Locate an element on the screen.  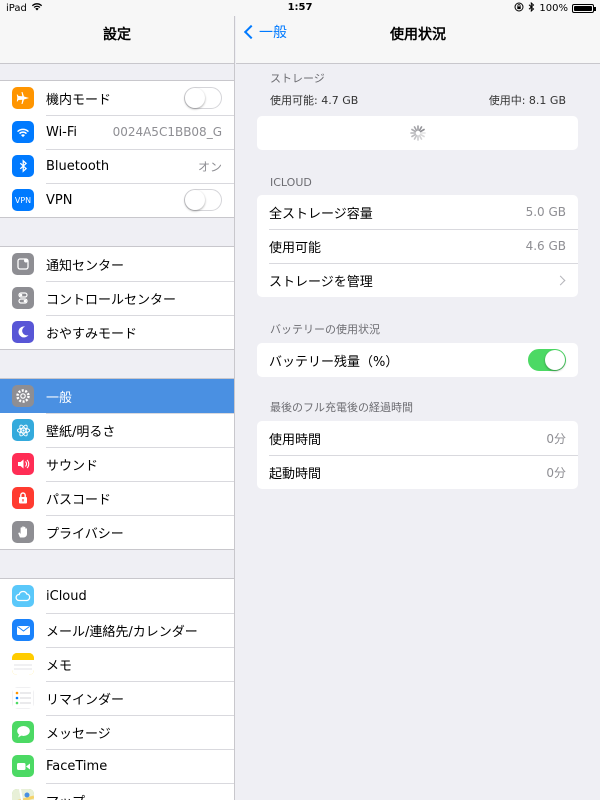
icloud-icon is located at coordinates (23, 596).